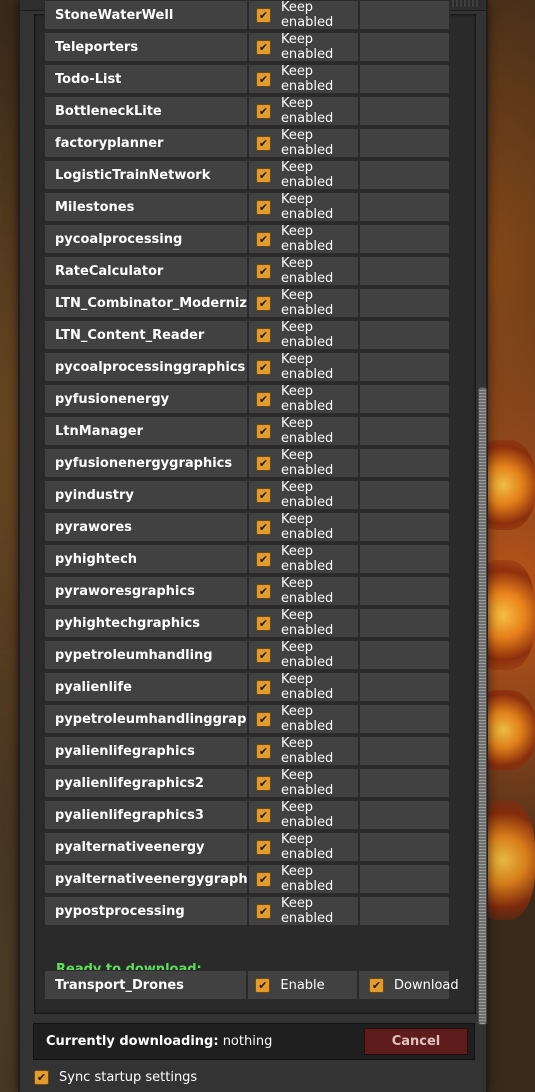  I want to click on mod-row: pyalternativeenergygraphics ✔ Keep enabled, so click(247, 879).